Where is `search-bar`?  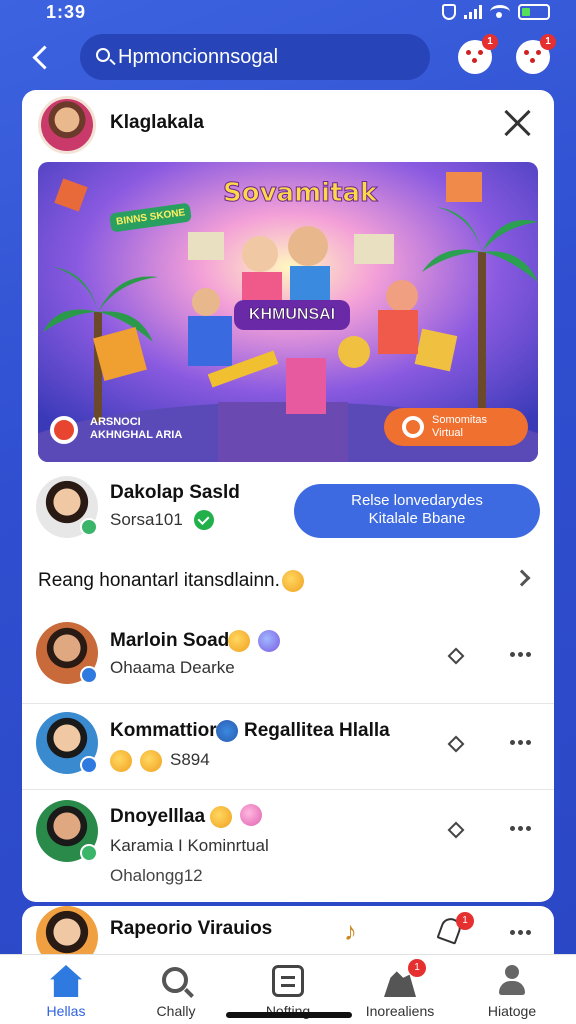 search-bar is located at coordinates (255, 57).